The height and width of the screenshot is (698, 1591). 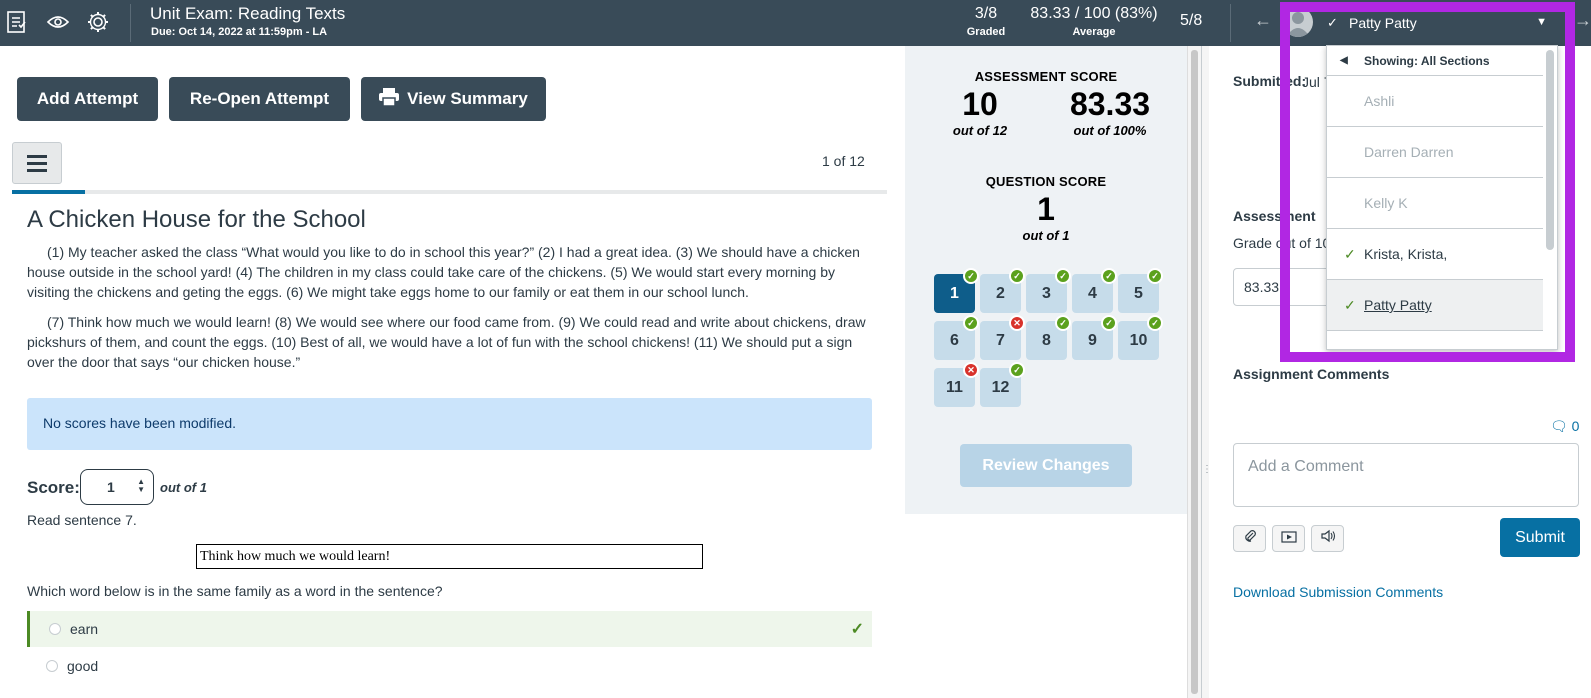 I want to click on question-number: 11, so click(x=954, y=387).